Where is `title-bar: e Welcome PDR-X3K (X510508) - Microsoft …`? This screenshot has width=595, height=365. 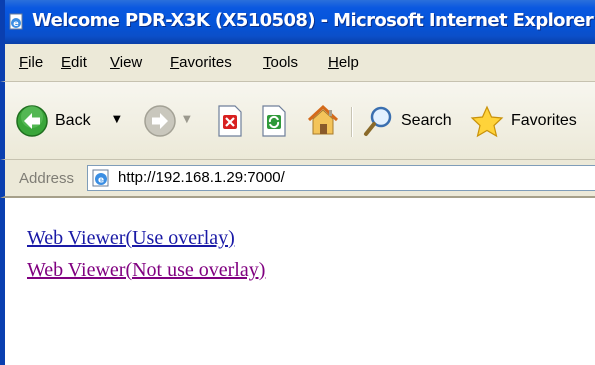 title-bar: e Welcome PDR-X3K (X510508) - Microsoft … is located at coordinates (297, 22).